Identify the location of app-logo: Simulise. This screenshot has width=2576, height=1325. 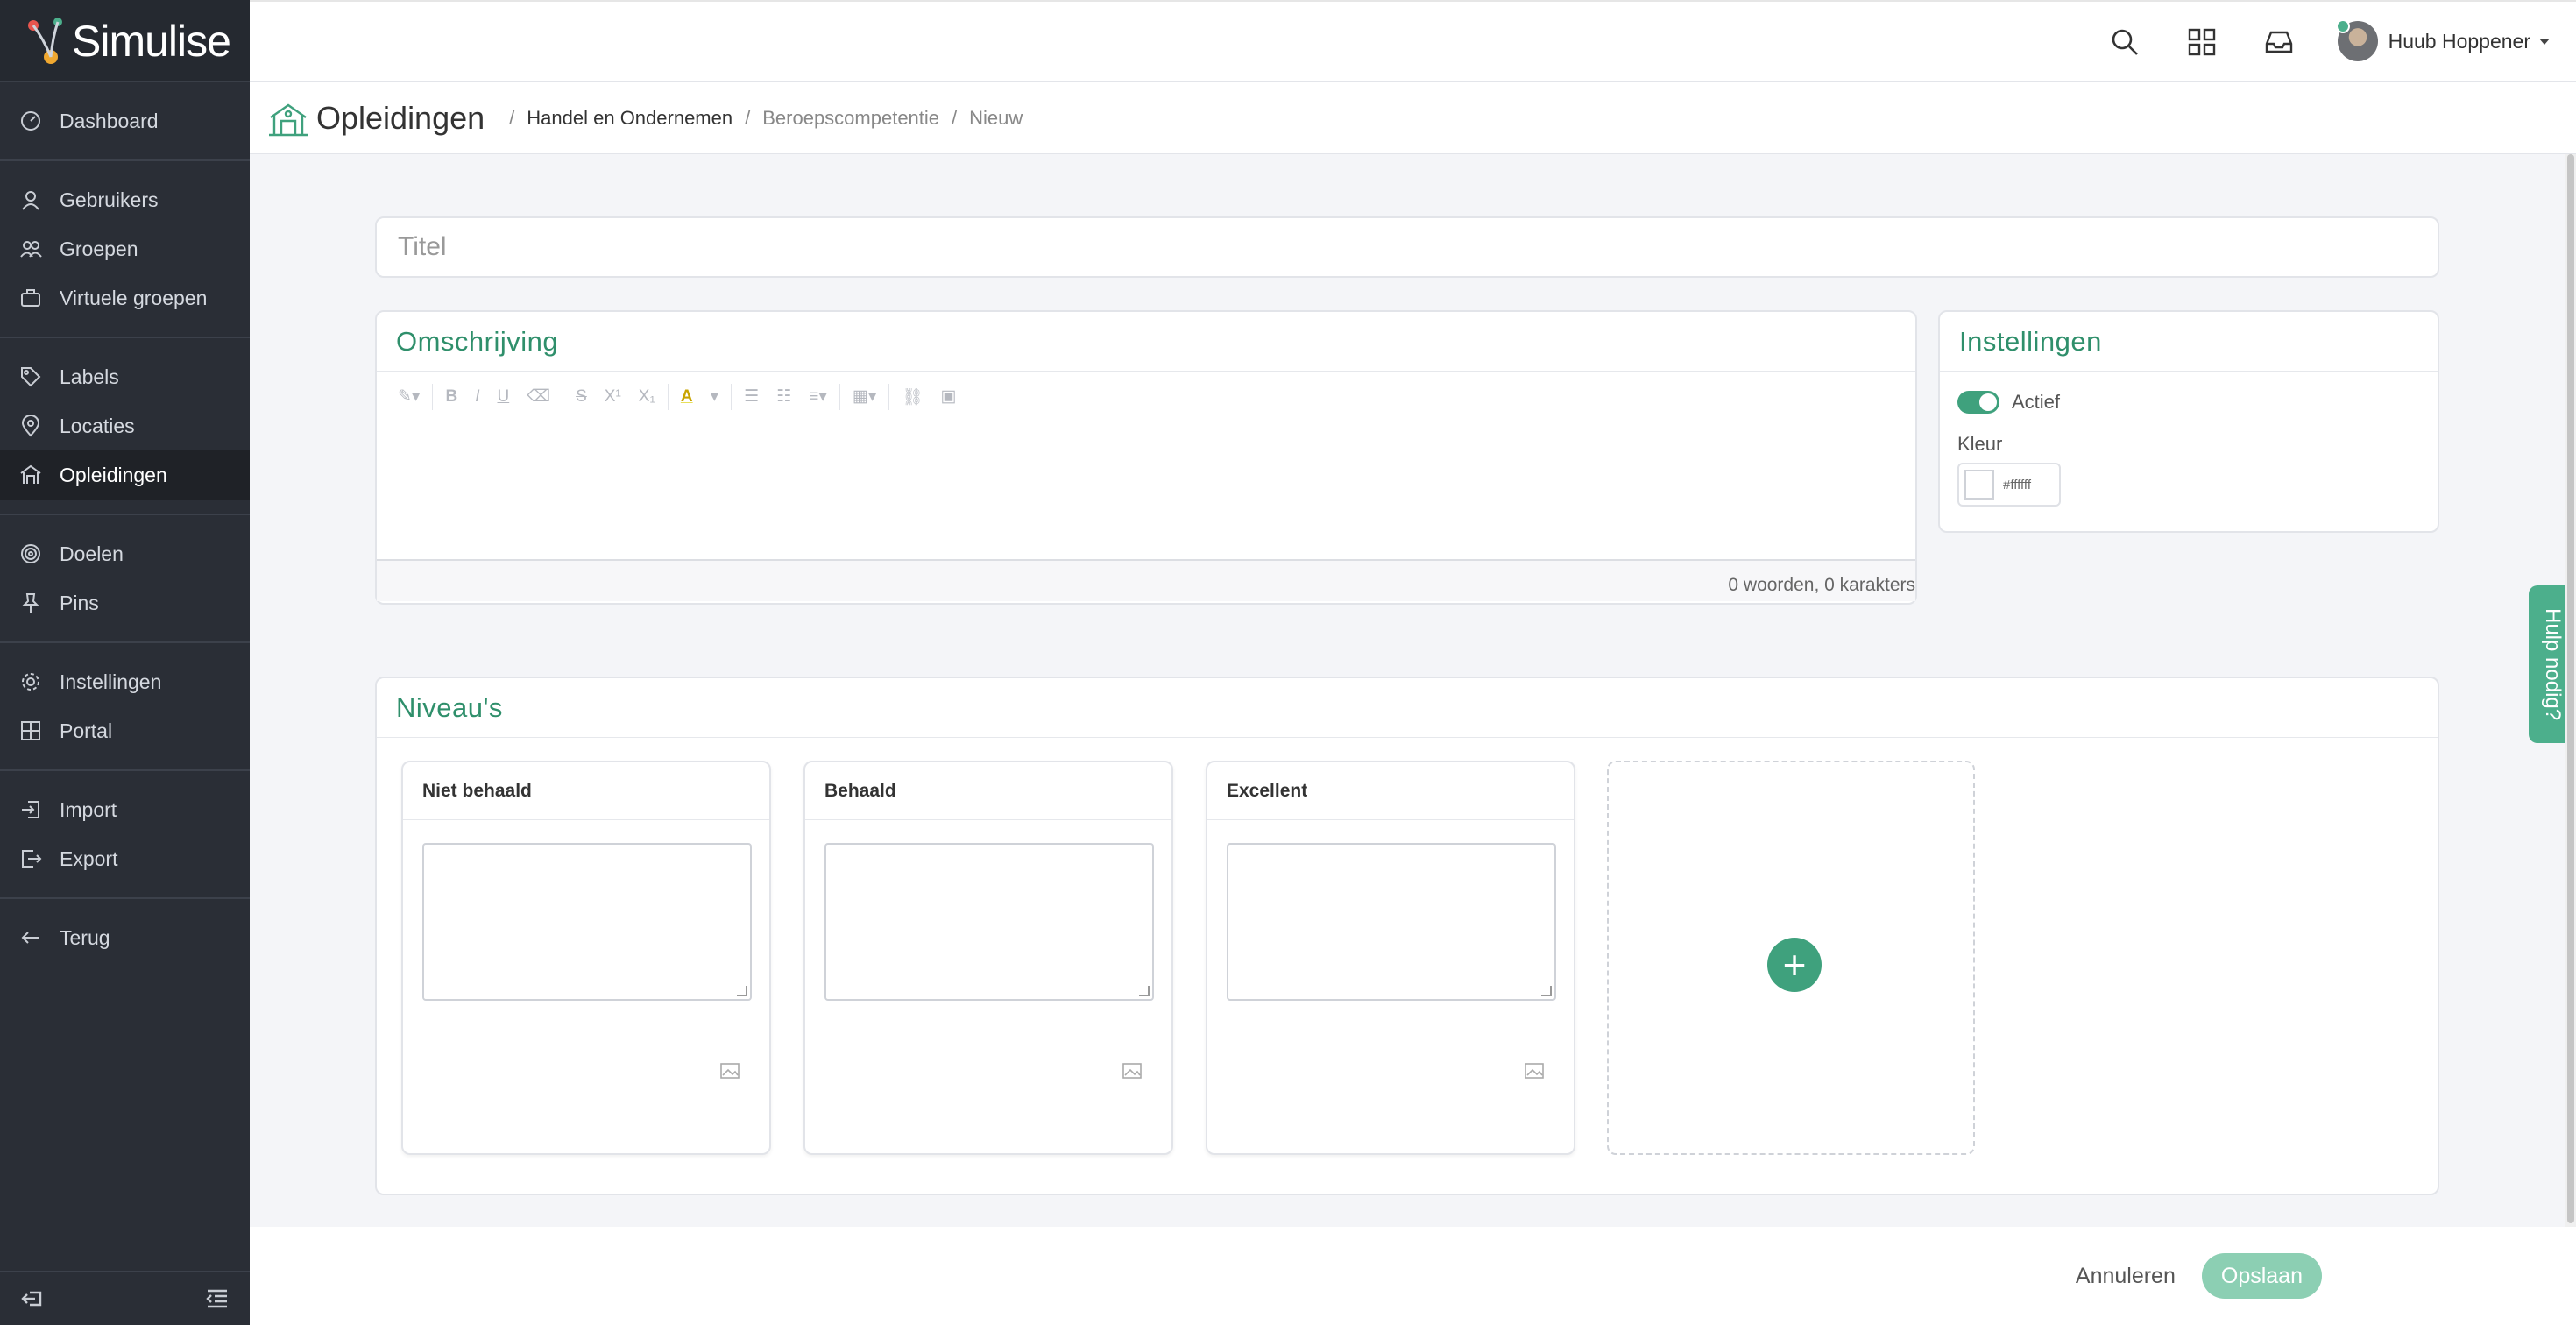
(125, 41).